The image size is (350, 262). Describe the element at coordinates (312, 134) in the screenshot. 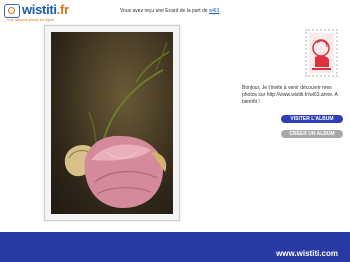

I see `create-album-button: CRÉER UN ALBUM` at that location.